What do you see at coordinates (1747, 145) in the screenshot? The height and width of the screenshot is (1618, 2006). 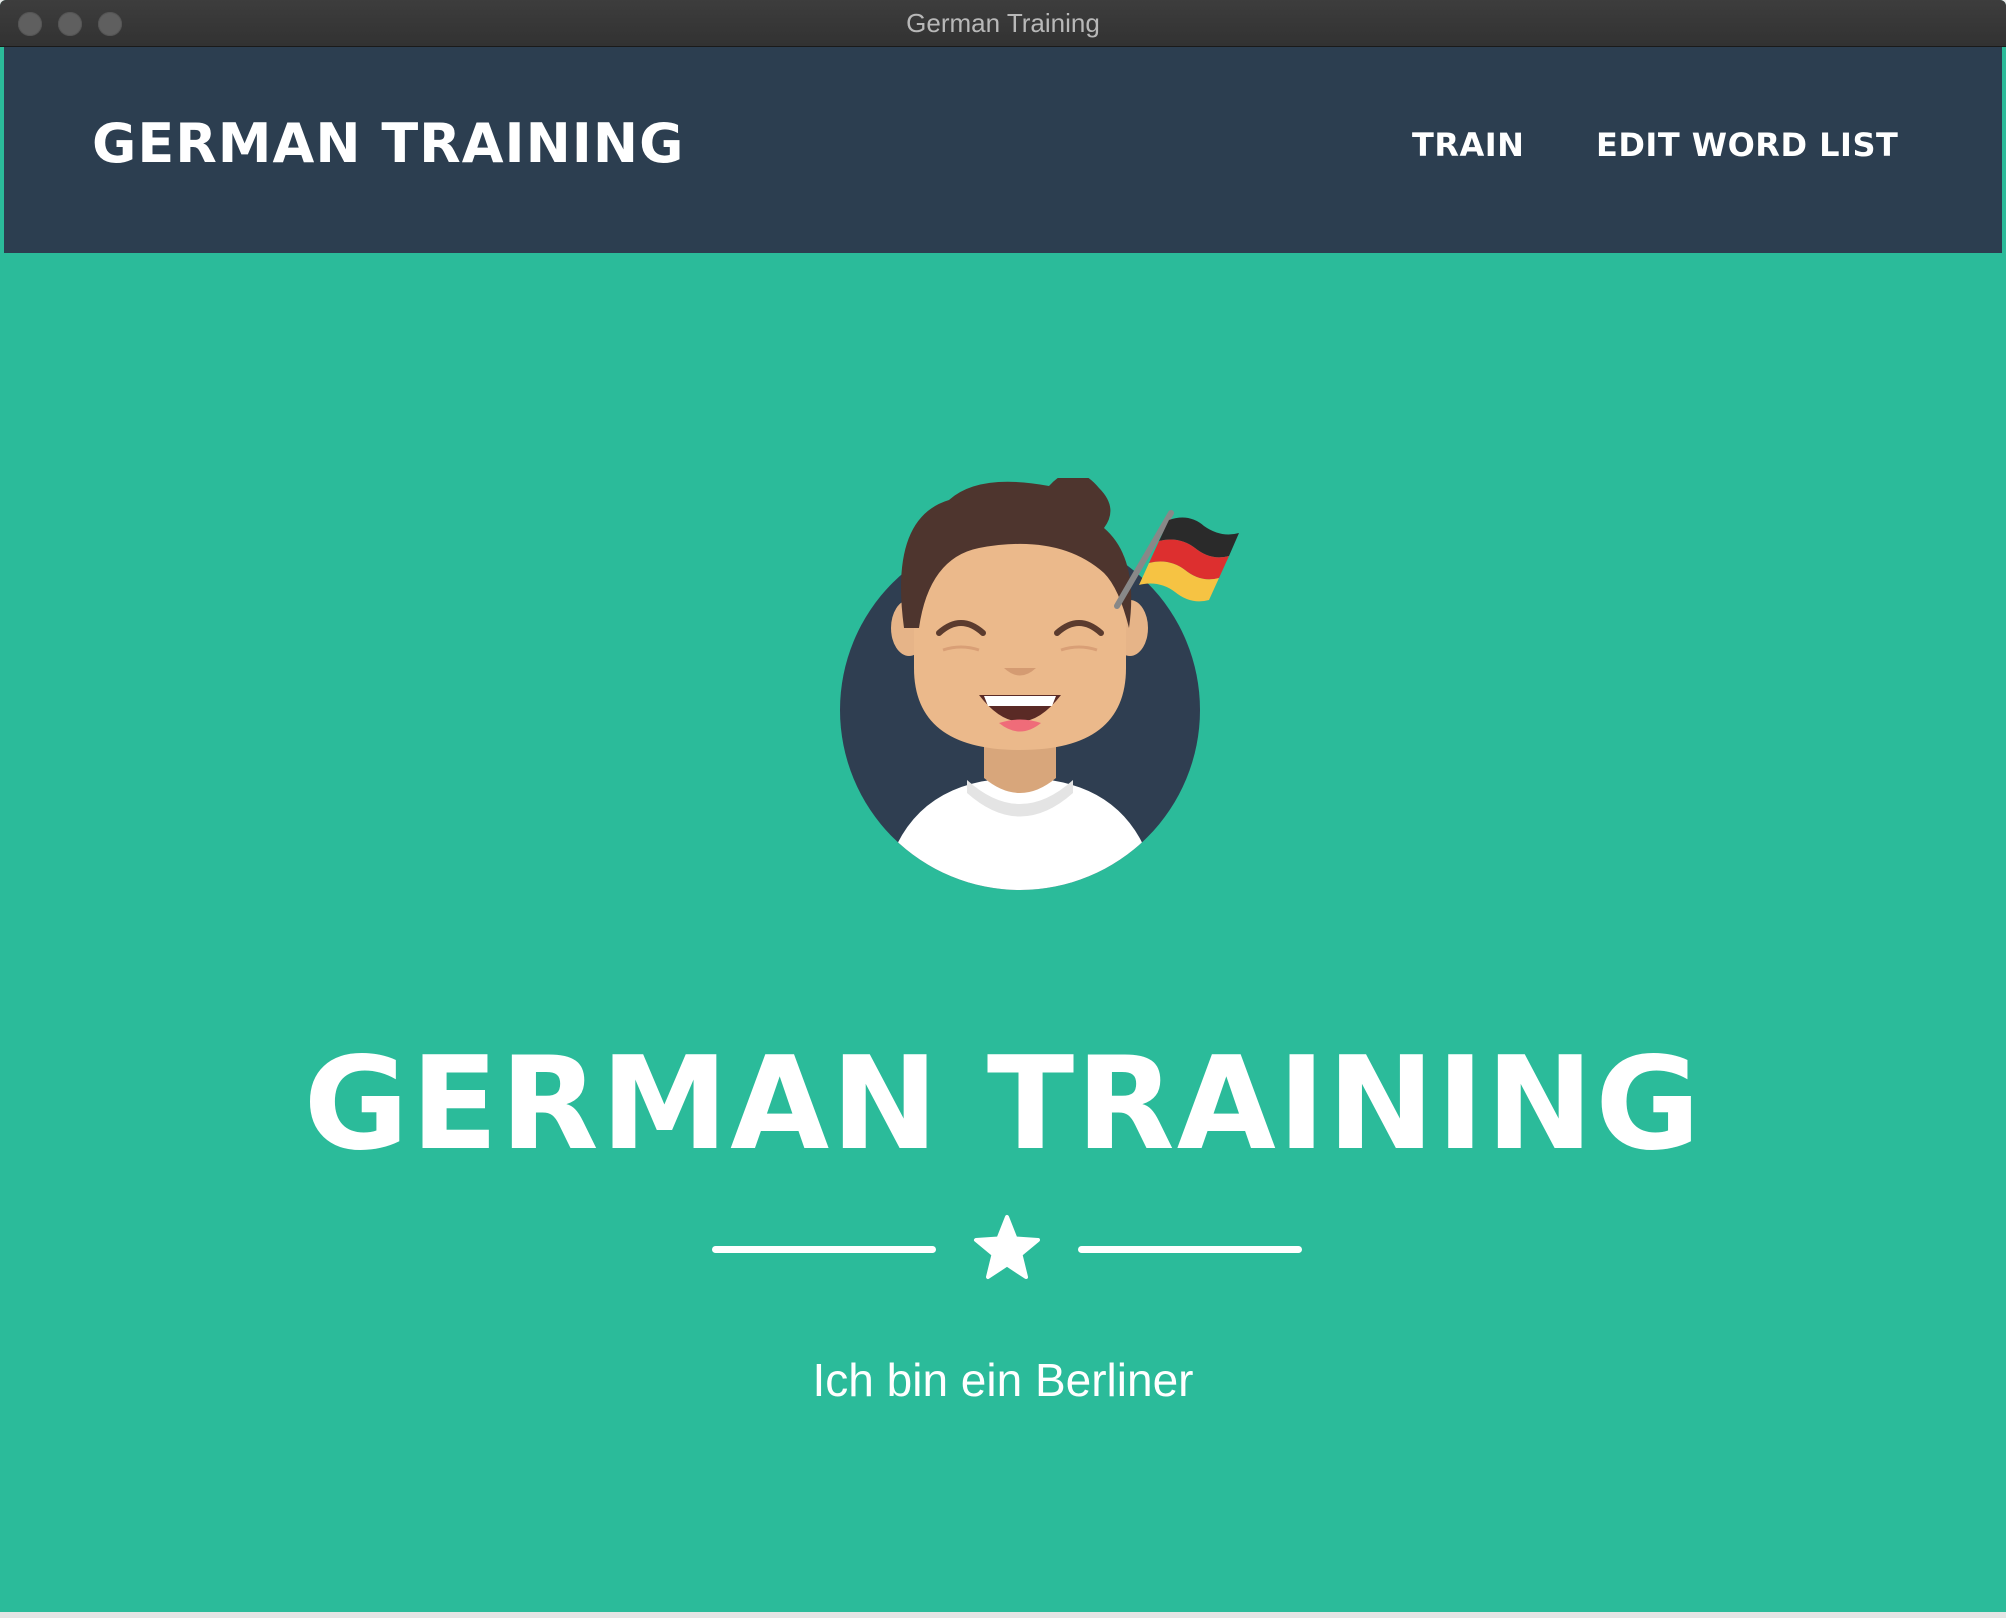 I see `nav-link-edit-word-list: EDIT WORD LIST` at bounding box center [1747, 145].